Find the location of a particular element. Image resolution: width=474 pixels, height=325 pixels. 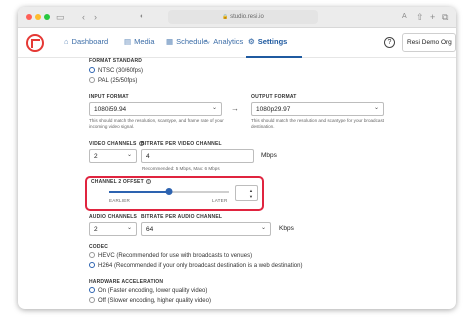

bitrate-video-label: BITRATE PER VIDEO CHANNEL is located at coordinates (181, 144).